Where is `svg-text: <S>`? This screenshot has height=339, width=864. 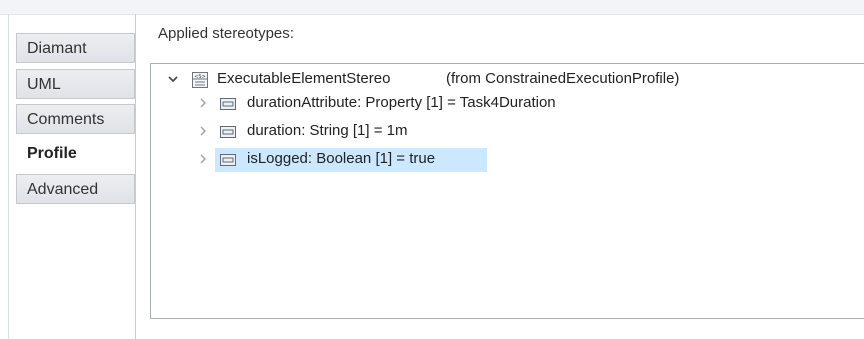
svg-text: <S> is located at coordinates (200, 77).